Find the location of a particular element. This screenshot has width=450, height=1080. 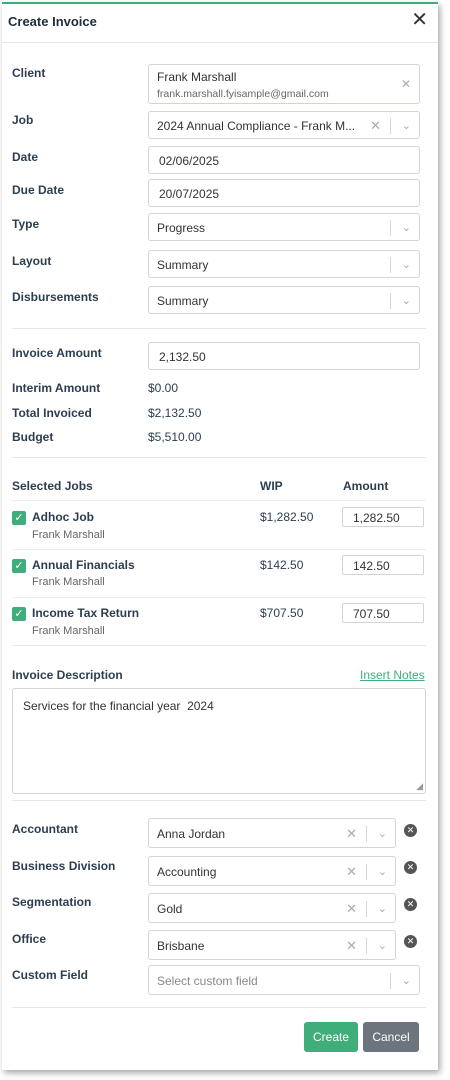

invoice-description-text: Services for the financial year 2024 is located at coordinates (118, 706).